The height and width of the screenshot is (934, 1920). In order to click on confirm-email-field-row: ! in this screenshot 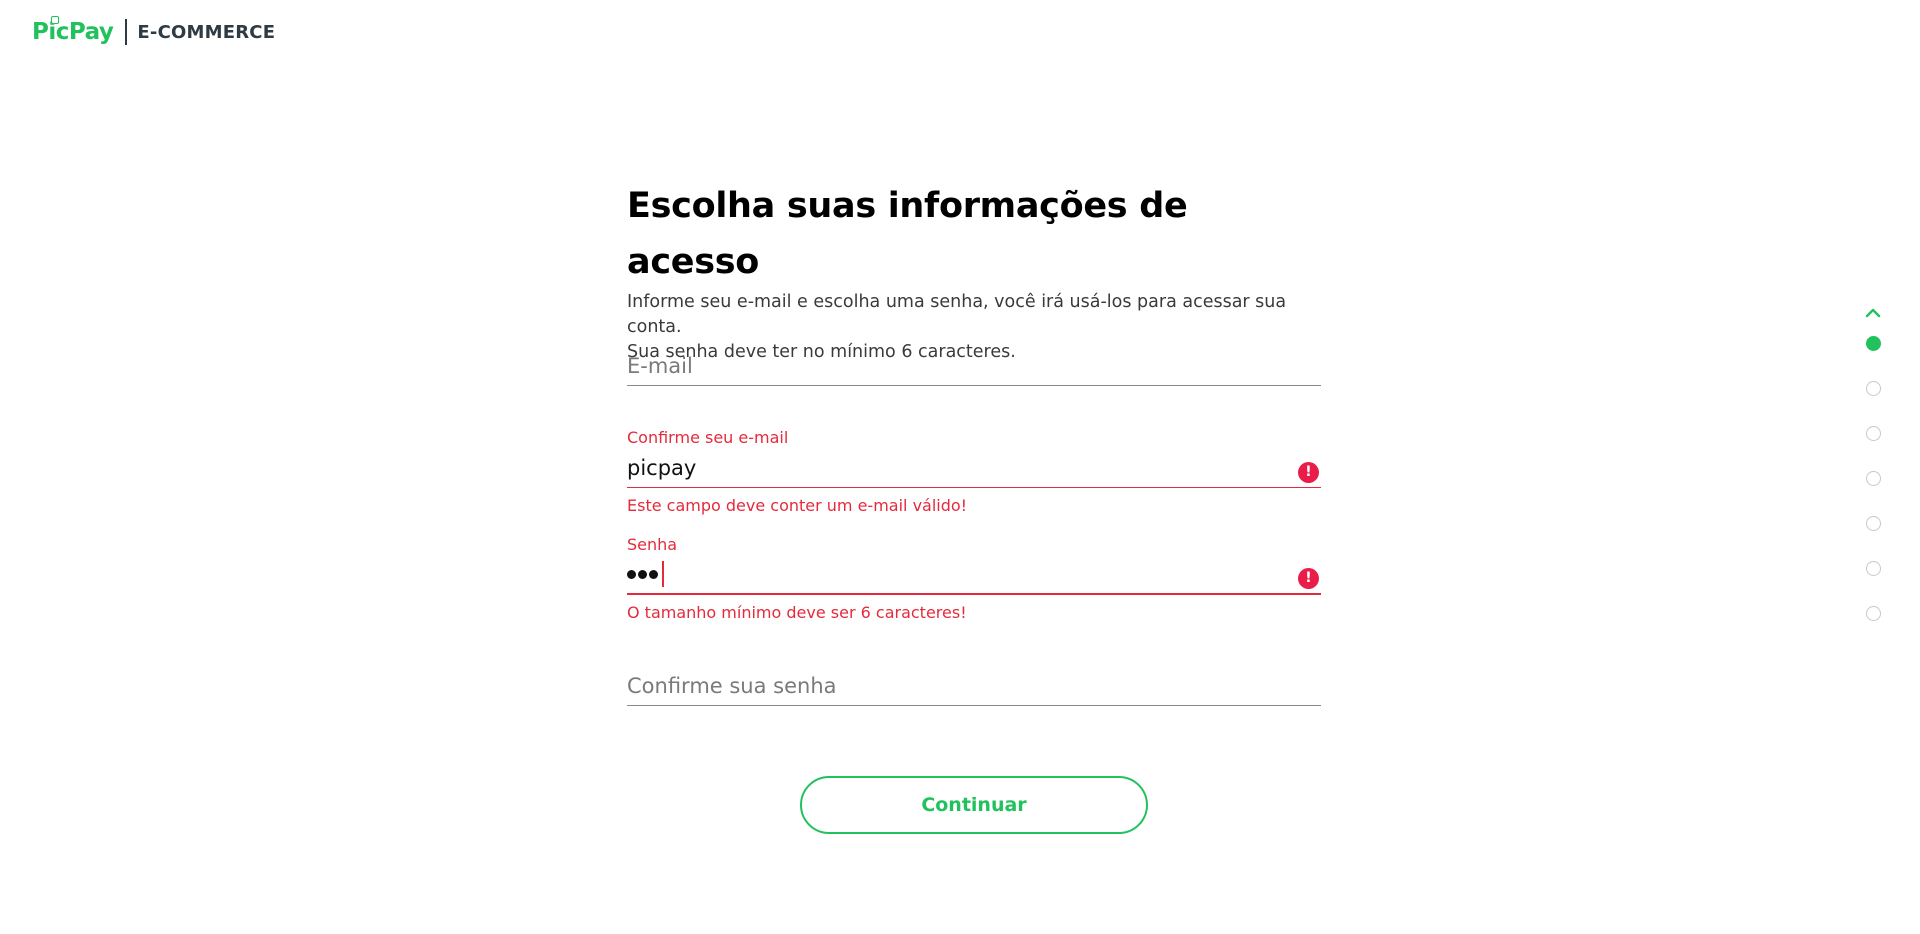, I will do `click(974, 468)`.